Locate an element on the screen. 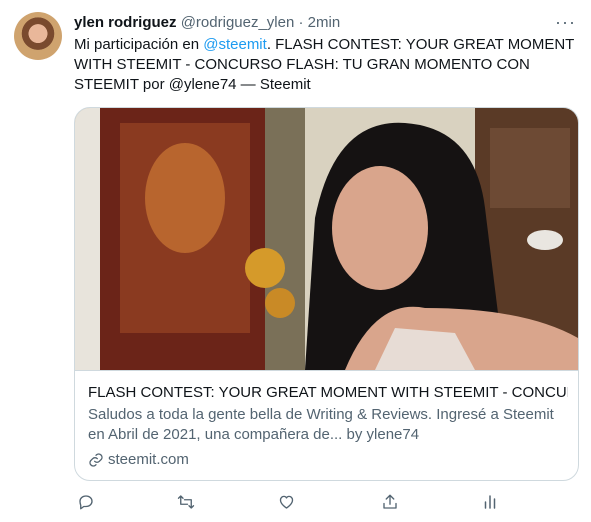 The image size is (591, 522). share-button is located at coordinates (390, 502).